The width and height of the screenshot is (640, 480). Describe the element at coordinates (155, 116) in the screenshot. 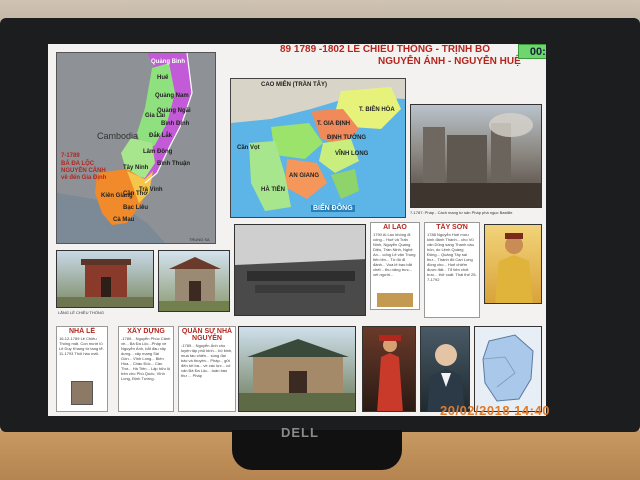

I see `map-region-label: Gia Lai` at that location.